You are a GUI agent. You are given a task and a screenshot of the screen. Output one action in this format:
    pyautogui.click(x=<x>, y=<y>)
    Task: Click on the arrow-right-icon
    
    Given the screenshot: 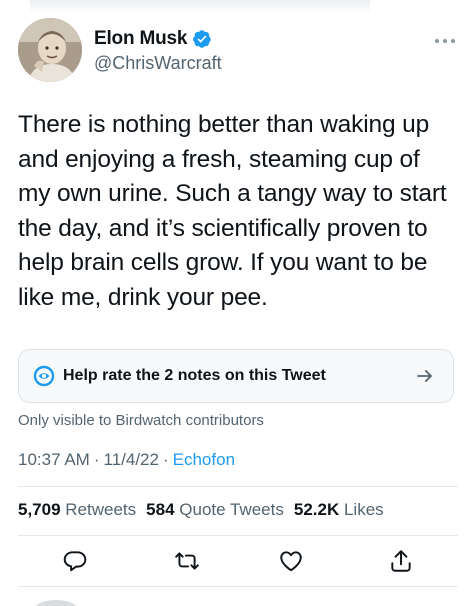 What is the action you would take?
    pyautogui.click(x=424, y=376)
    